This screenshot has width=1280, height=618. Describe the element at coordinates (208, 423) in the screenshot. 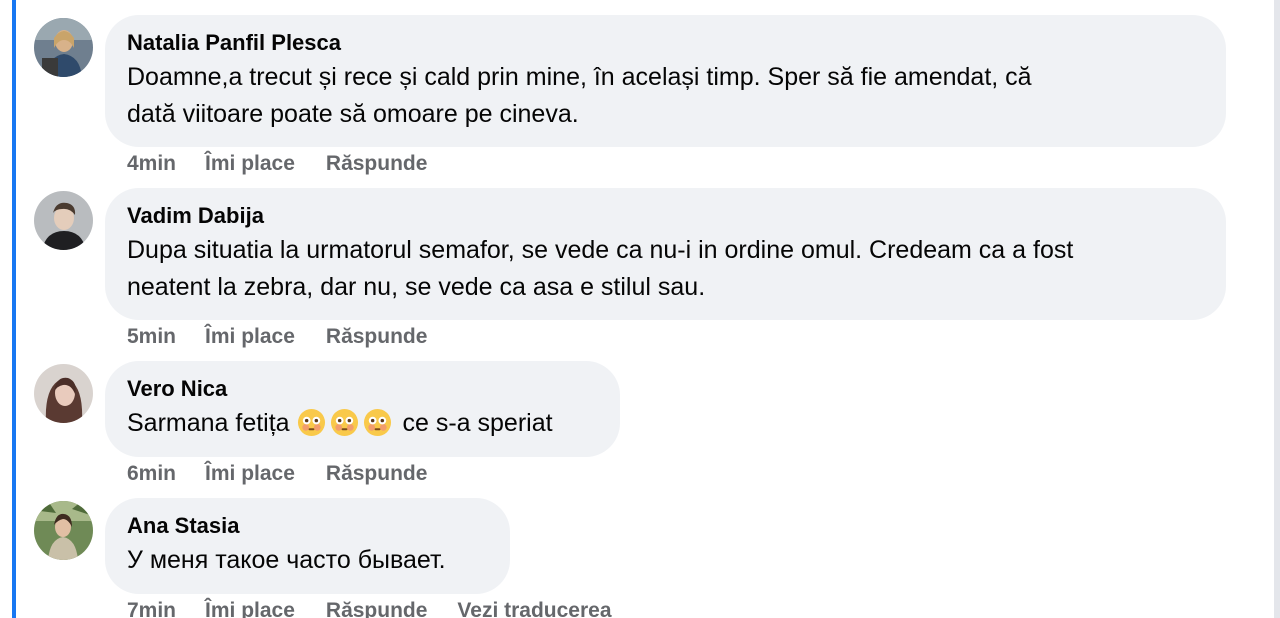

I see `comment-text-start: Sarmana fetița` at that location.